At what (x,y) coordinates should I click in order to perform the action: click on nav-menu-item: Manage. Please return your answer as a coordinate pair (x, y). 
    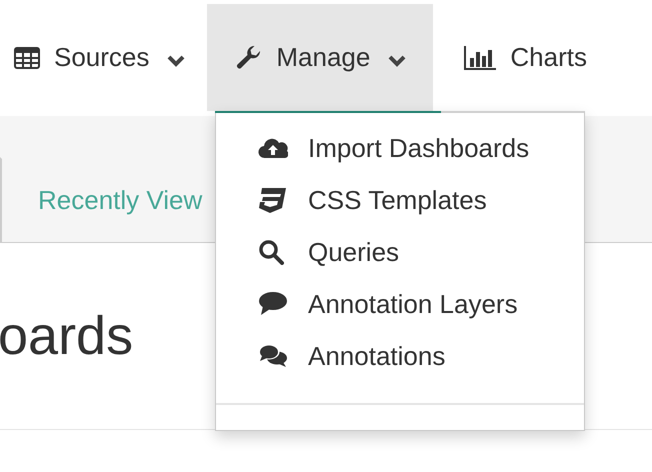
    Looking at the image, I should click on (320, 57).